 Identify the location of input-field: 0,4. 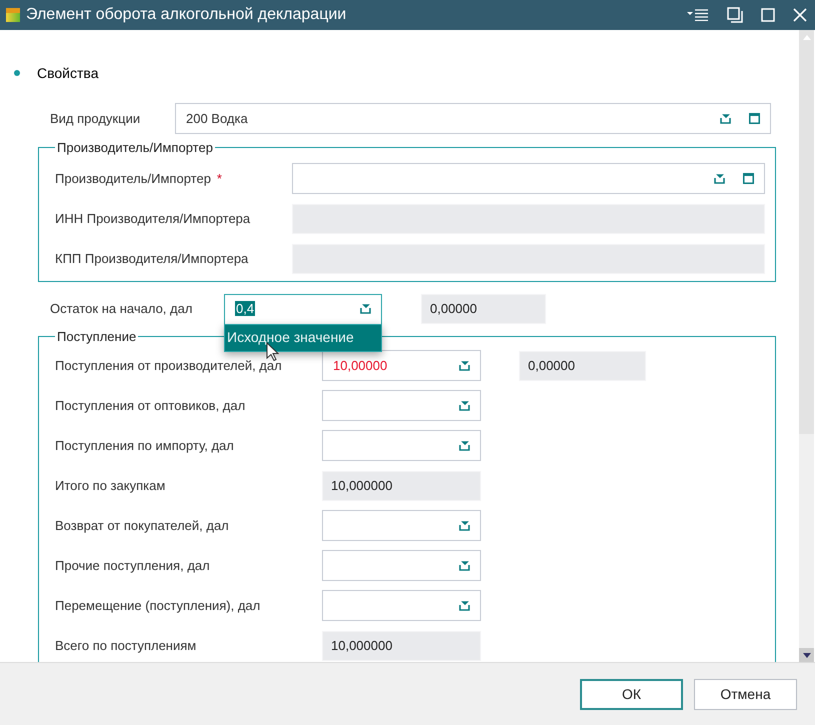
(303, 309).